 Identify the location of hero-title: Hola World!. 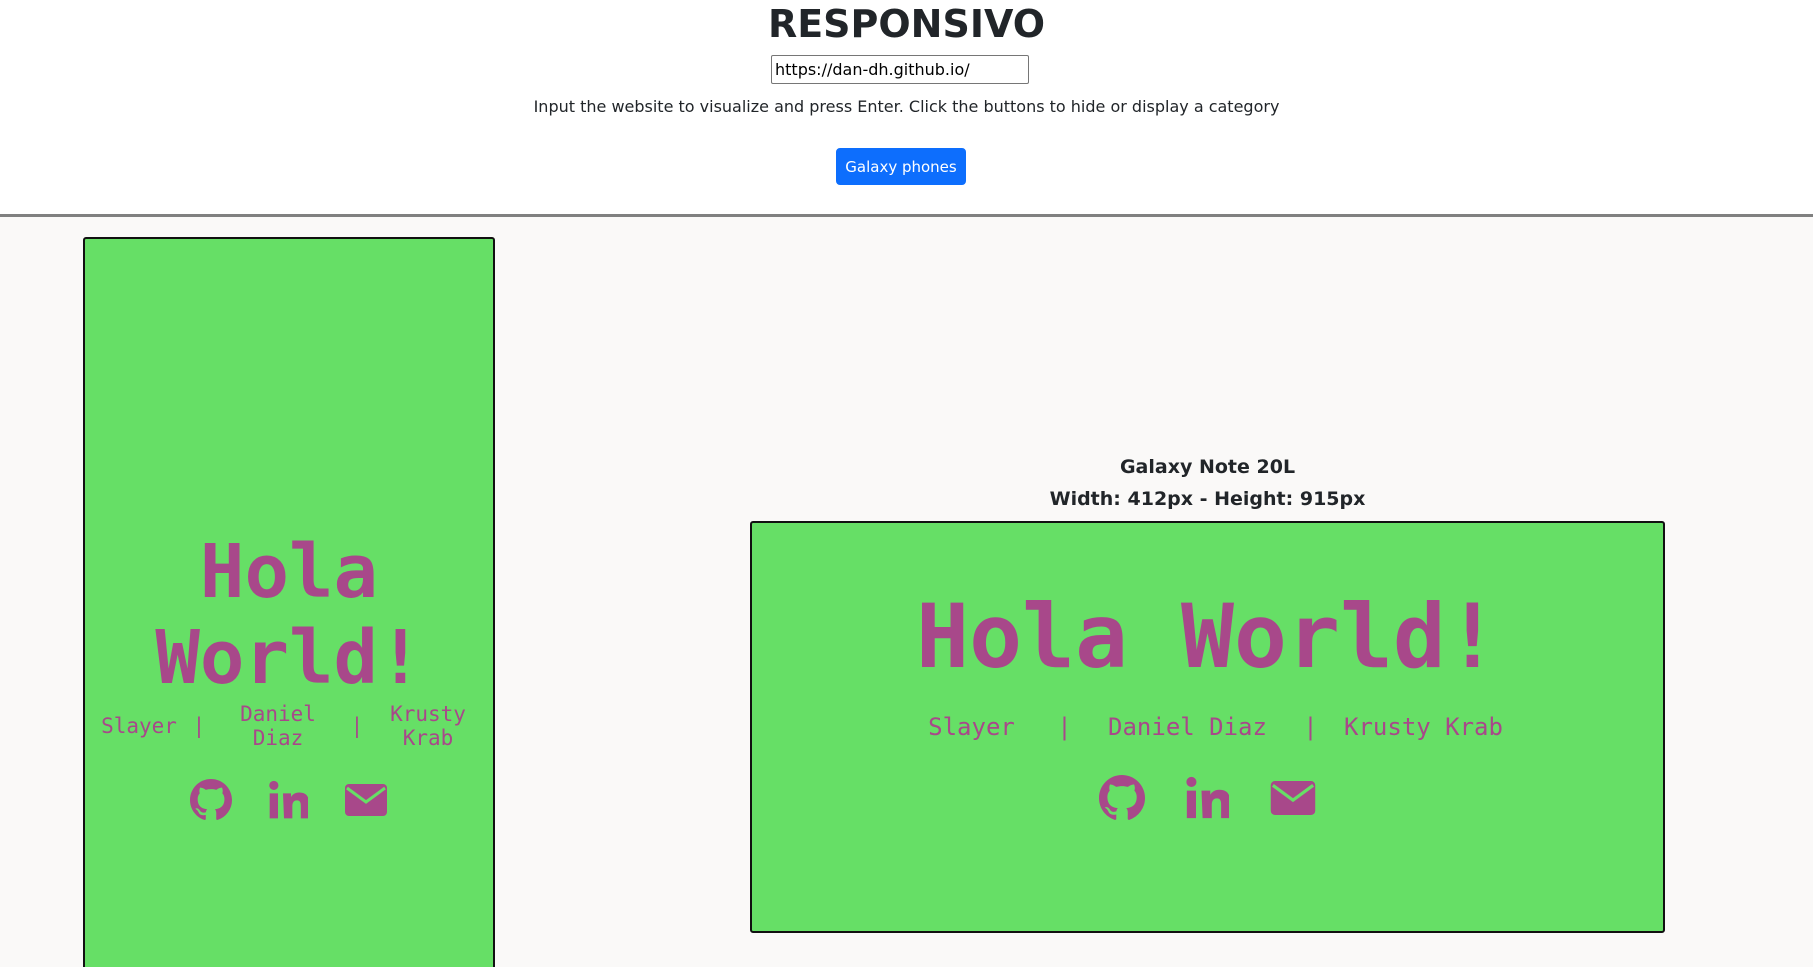
(1207, 636).